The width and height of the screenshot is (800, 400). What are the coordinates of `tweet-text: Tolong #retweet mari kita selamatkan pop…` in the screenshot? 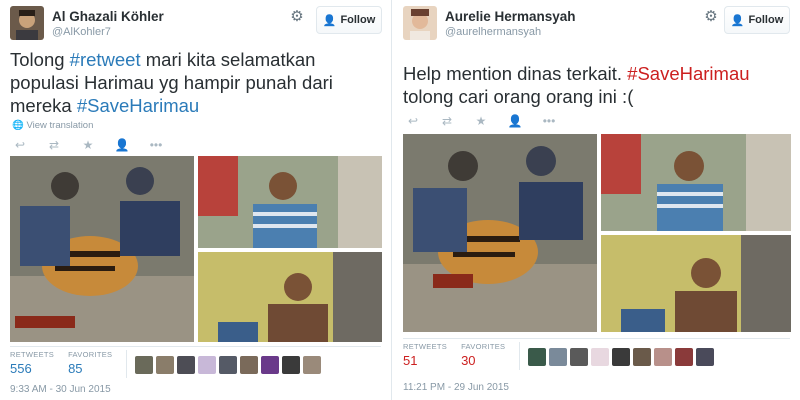 It's located at (195, 82).